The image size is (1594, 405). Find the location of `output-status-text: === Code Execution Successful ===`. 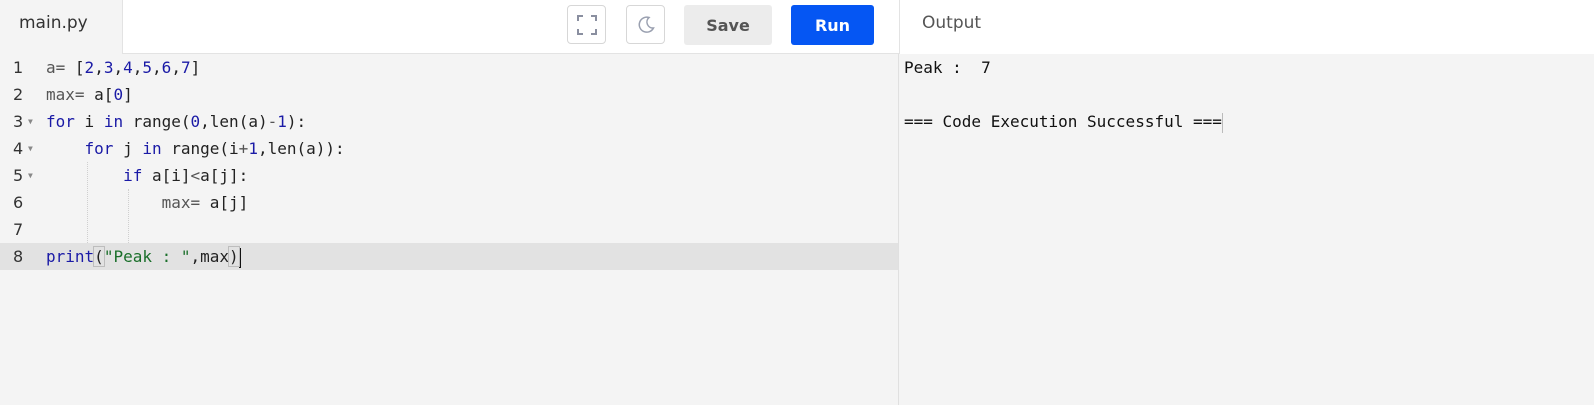

output-status-text: === Code Execution Successful === is located at coordinates (1063, 121).